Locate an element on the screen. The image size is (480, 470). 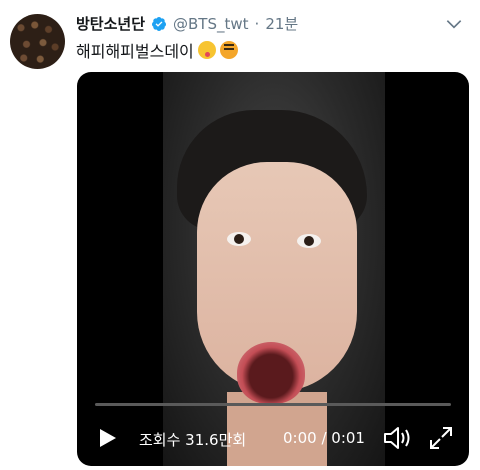
video-controls: 조회수 31.6만회 0:00 / 0:01 is located at coordinates (273, 438).